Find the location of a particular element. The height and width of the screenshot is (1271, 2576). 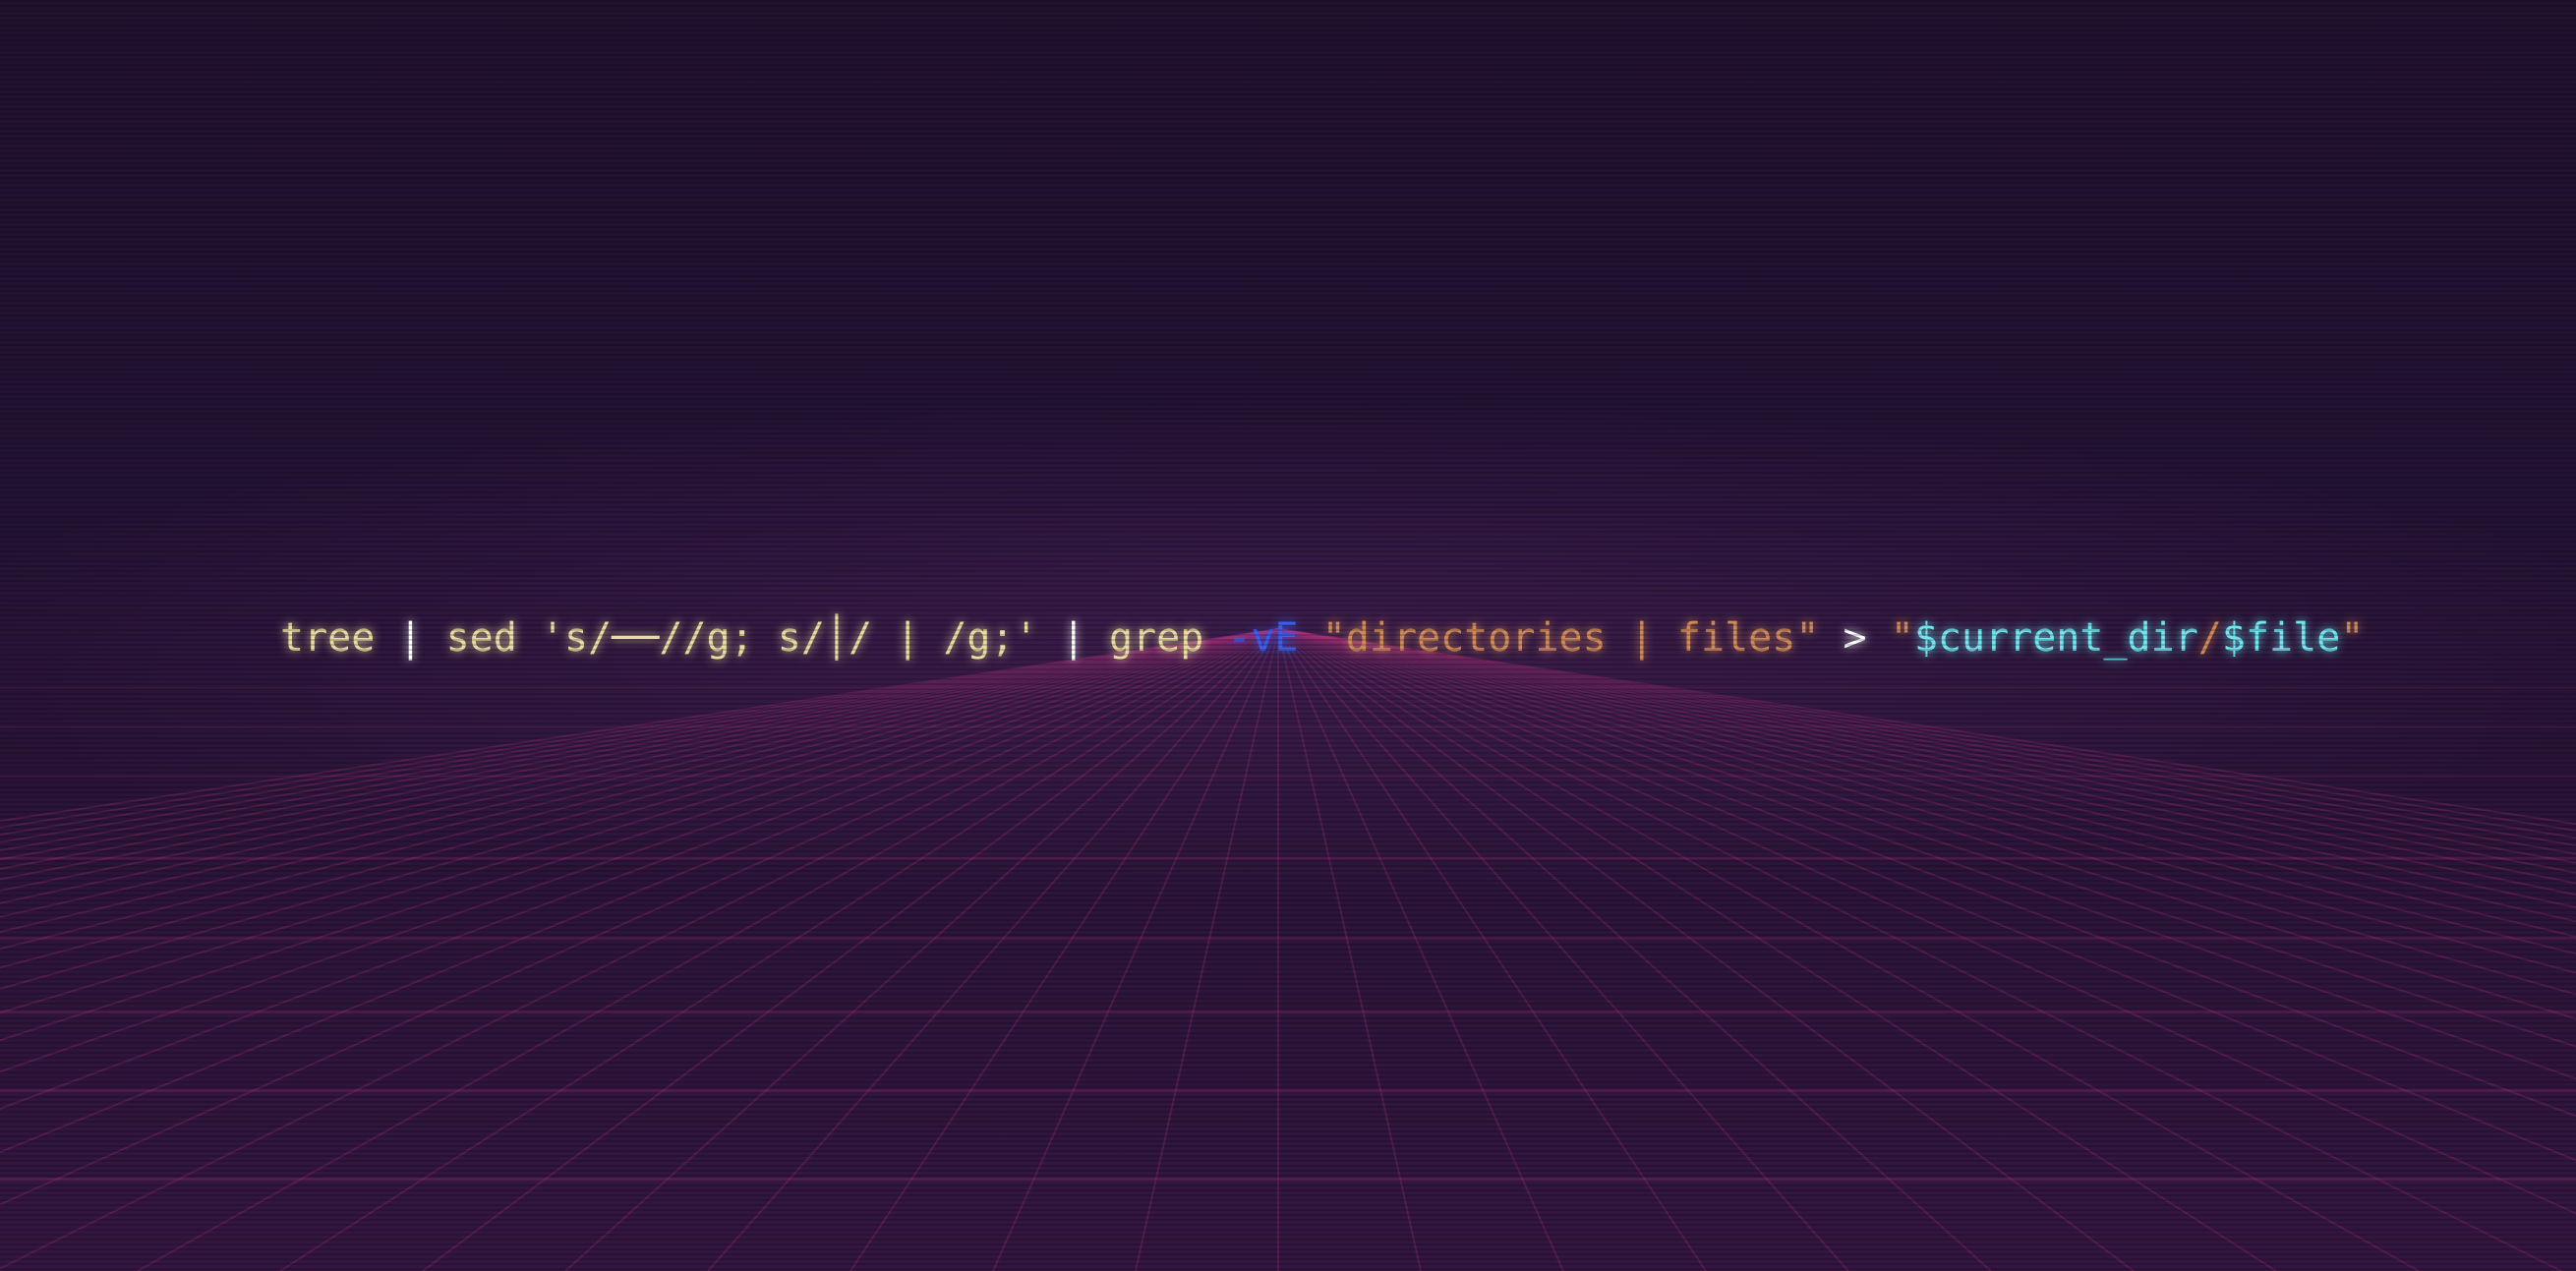

command-token: > is located at coordinates (1855, 638).